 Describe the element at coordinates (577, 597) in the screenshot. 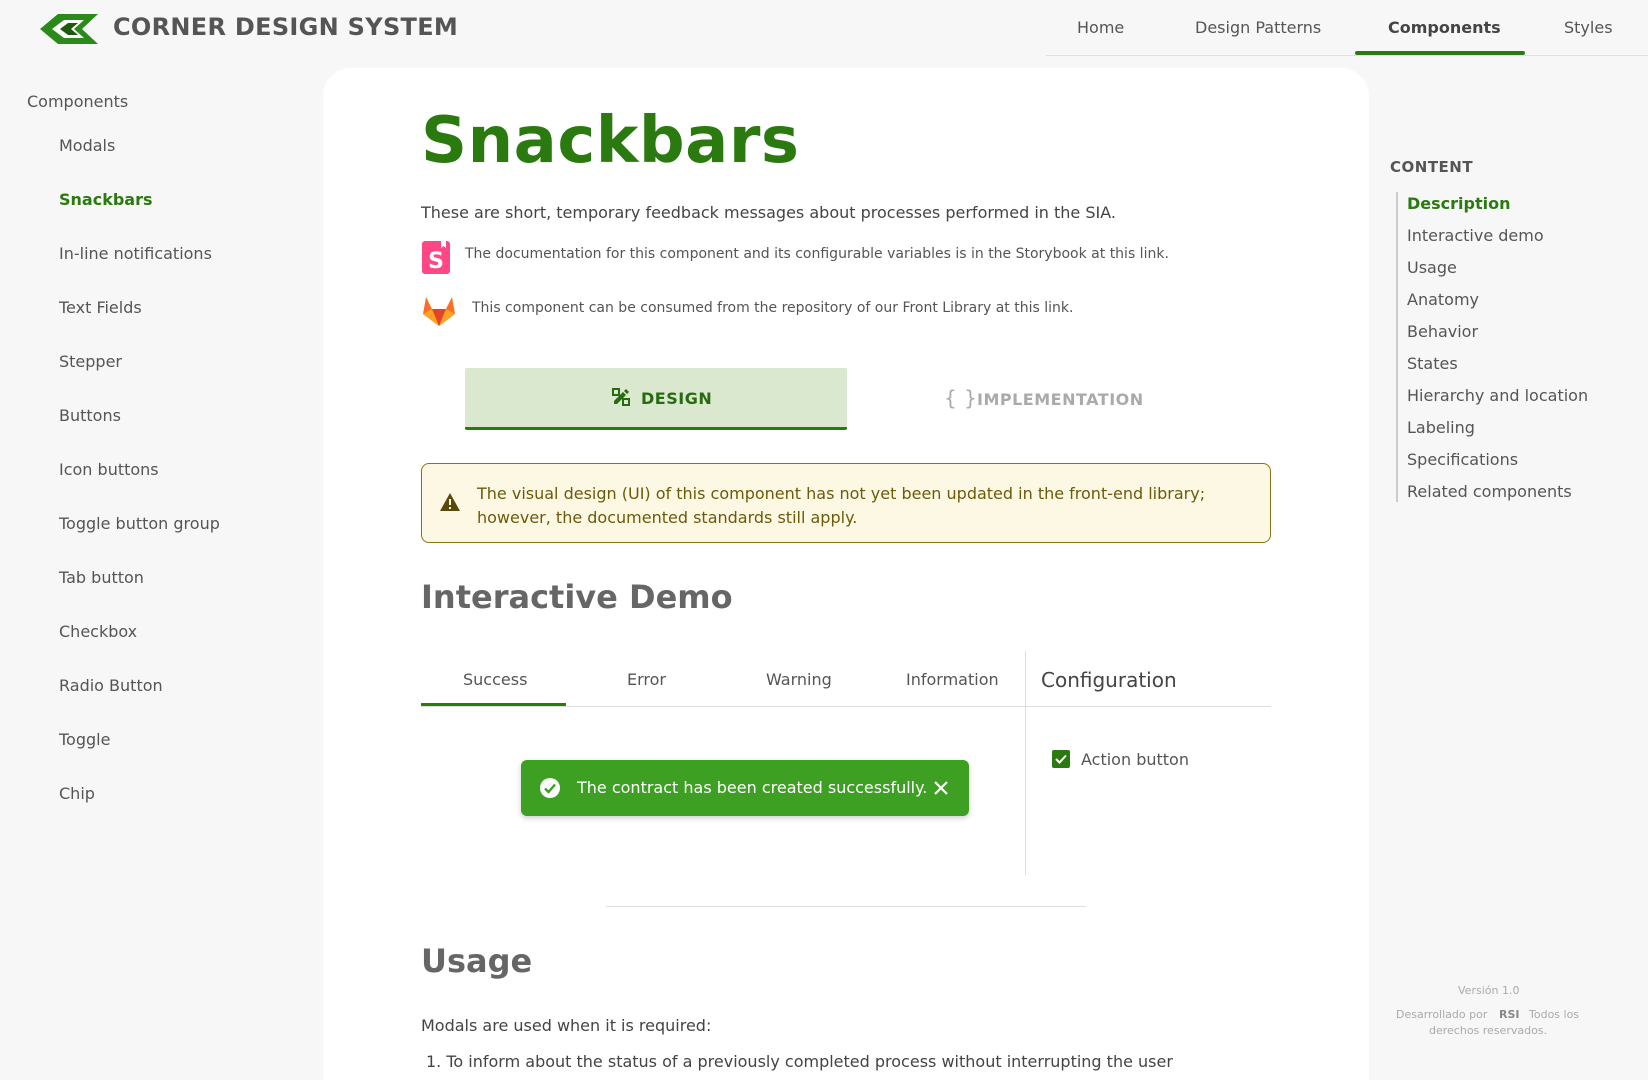

I see `interactive-demo-heading: Interactive Demo` at that location.